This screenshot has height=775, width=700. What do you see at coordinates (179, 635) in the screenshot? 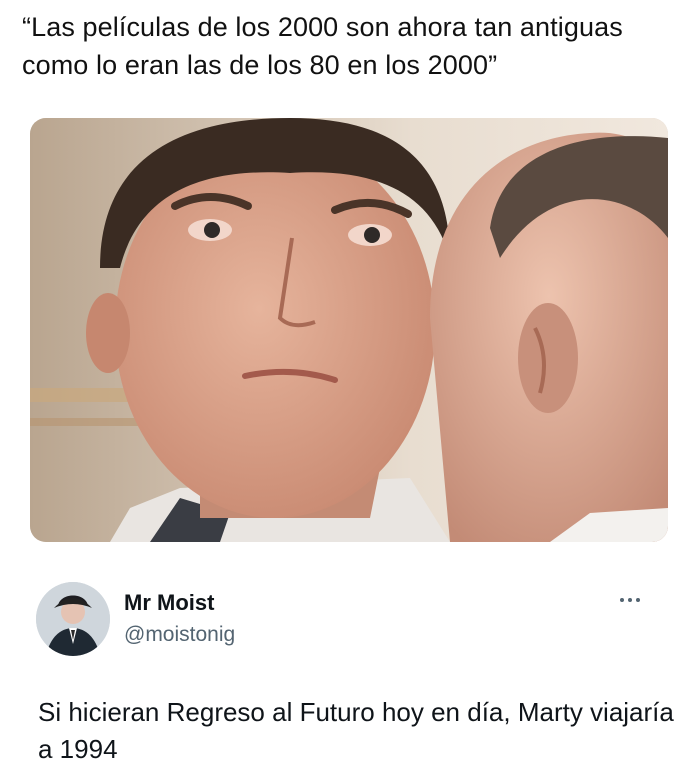
I see `user-handle: @moistonig` at bounding box center [179, 635].